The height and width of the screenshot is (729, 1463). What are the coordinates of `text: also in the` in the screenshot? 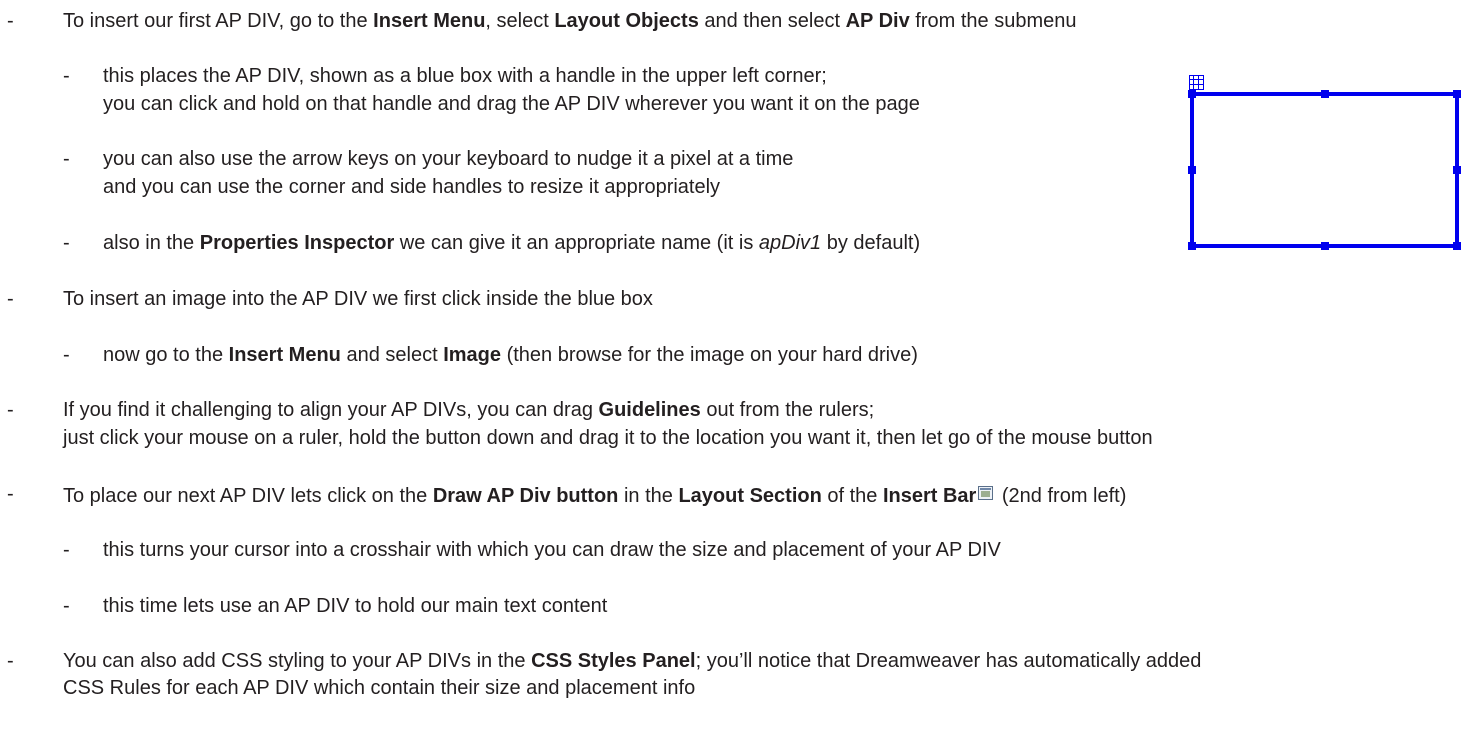 It's located at (151, 243).